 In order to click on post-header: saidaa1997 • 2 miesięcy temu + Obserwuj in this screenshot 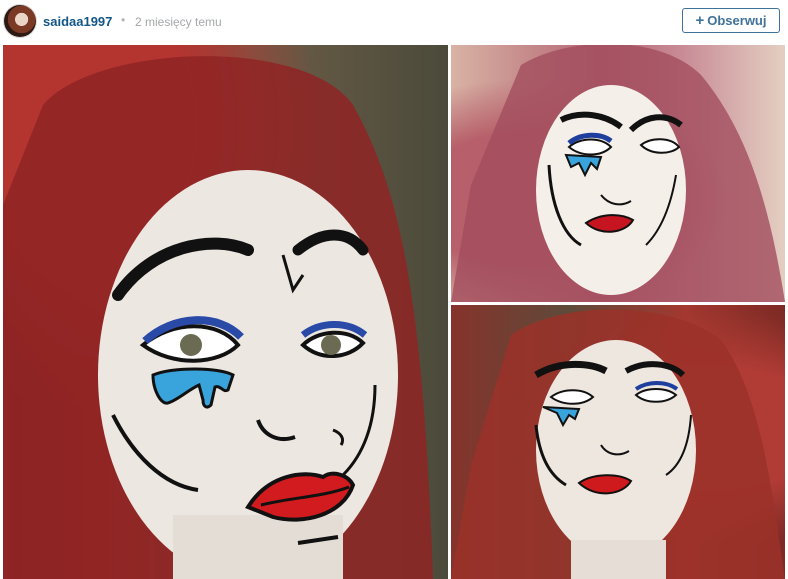, I will do `click(394, 22)`.